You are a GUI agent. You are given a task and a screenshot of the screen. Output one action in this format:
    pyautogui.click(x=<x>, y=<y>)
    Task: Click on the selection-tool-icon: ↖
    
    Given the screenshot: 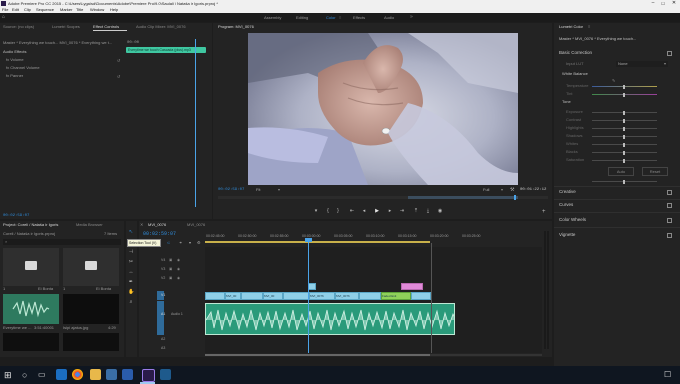 What is the action you would take?
    pyautogui.click(x=131, y=232)
    